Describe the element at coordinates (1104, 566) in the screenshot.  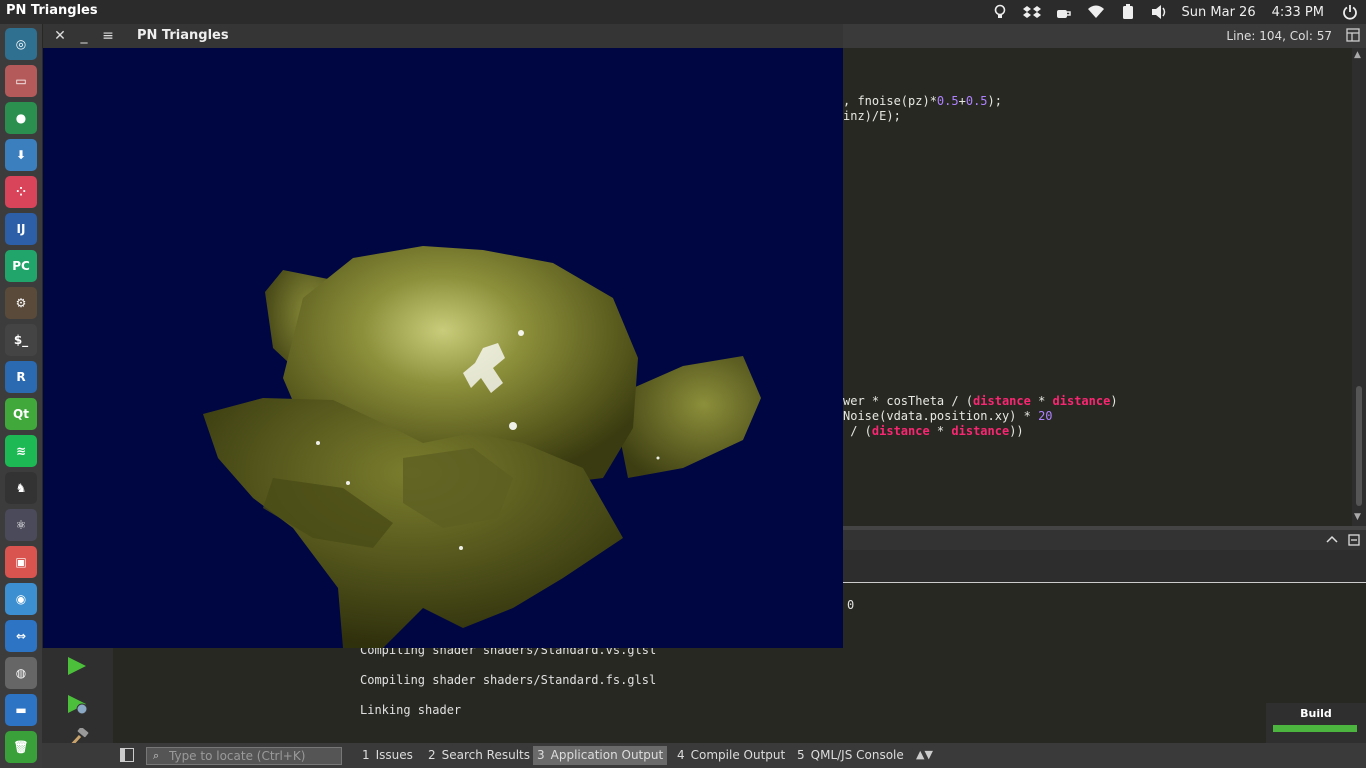
I see `output-tabs-strip` at that location.